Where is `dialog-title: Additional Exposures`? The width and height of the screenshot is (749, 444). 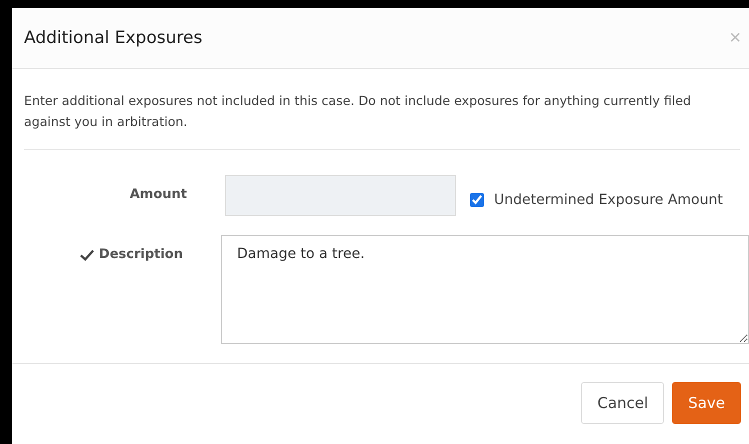
dialog-title: Additional Exposures is located at coordinates (113, 38).